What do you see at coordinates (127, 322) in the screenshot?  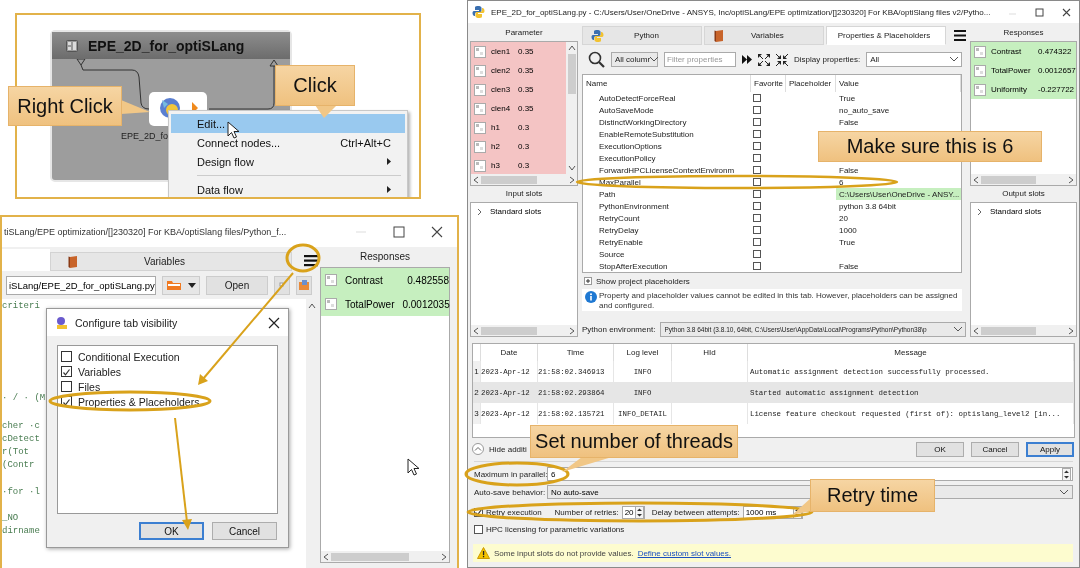 I see `dialog-title: Configure tab visibility` at bounding box center [127, 322].